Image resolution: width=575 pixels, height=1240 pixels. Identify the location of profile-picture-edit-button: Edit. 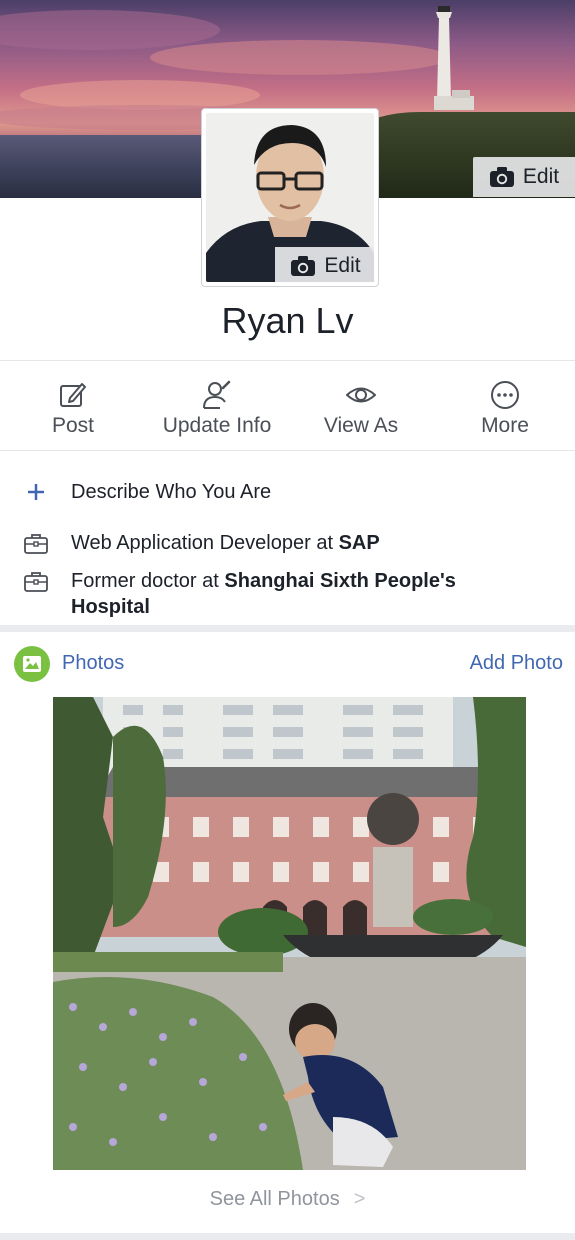
(324, 264).